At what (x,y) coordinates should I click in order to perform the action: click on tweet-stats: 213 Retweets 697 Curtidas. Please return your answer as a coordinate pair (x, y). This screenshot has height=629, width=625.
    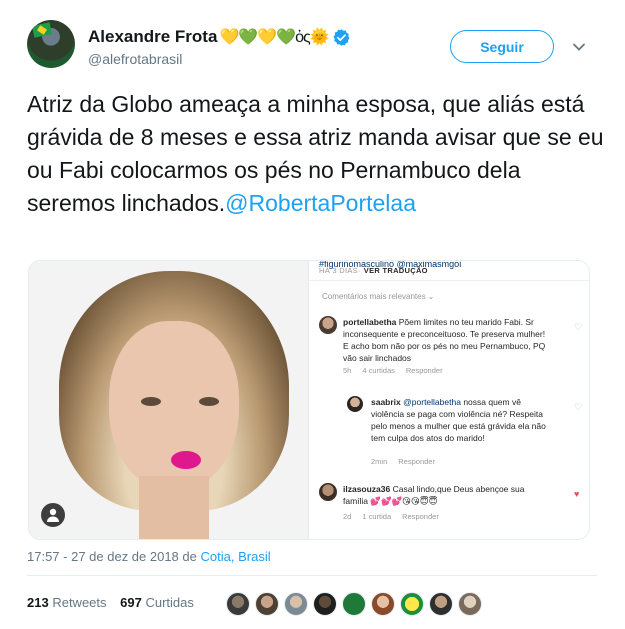
    Looking at the image, I should click on (110, 602).